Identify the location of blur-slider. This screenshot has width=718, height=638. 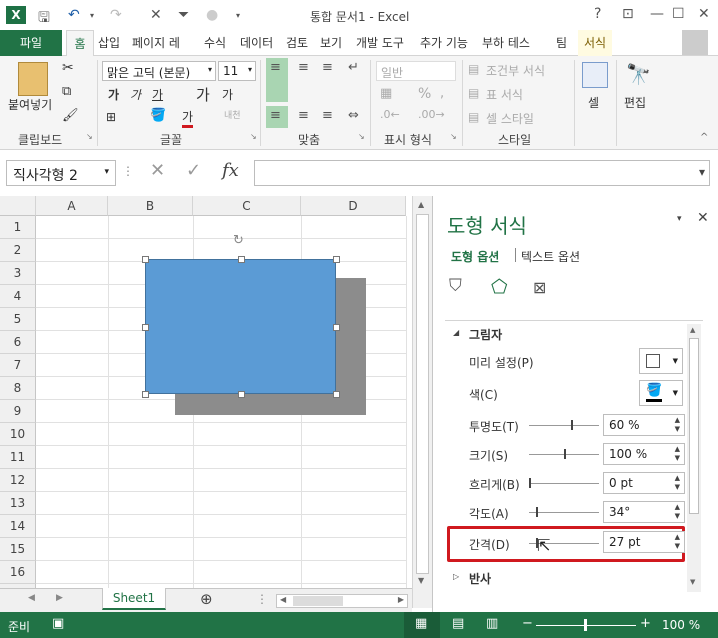
(564, 483).